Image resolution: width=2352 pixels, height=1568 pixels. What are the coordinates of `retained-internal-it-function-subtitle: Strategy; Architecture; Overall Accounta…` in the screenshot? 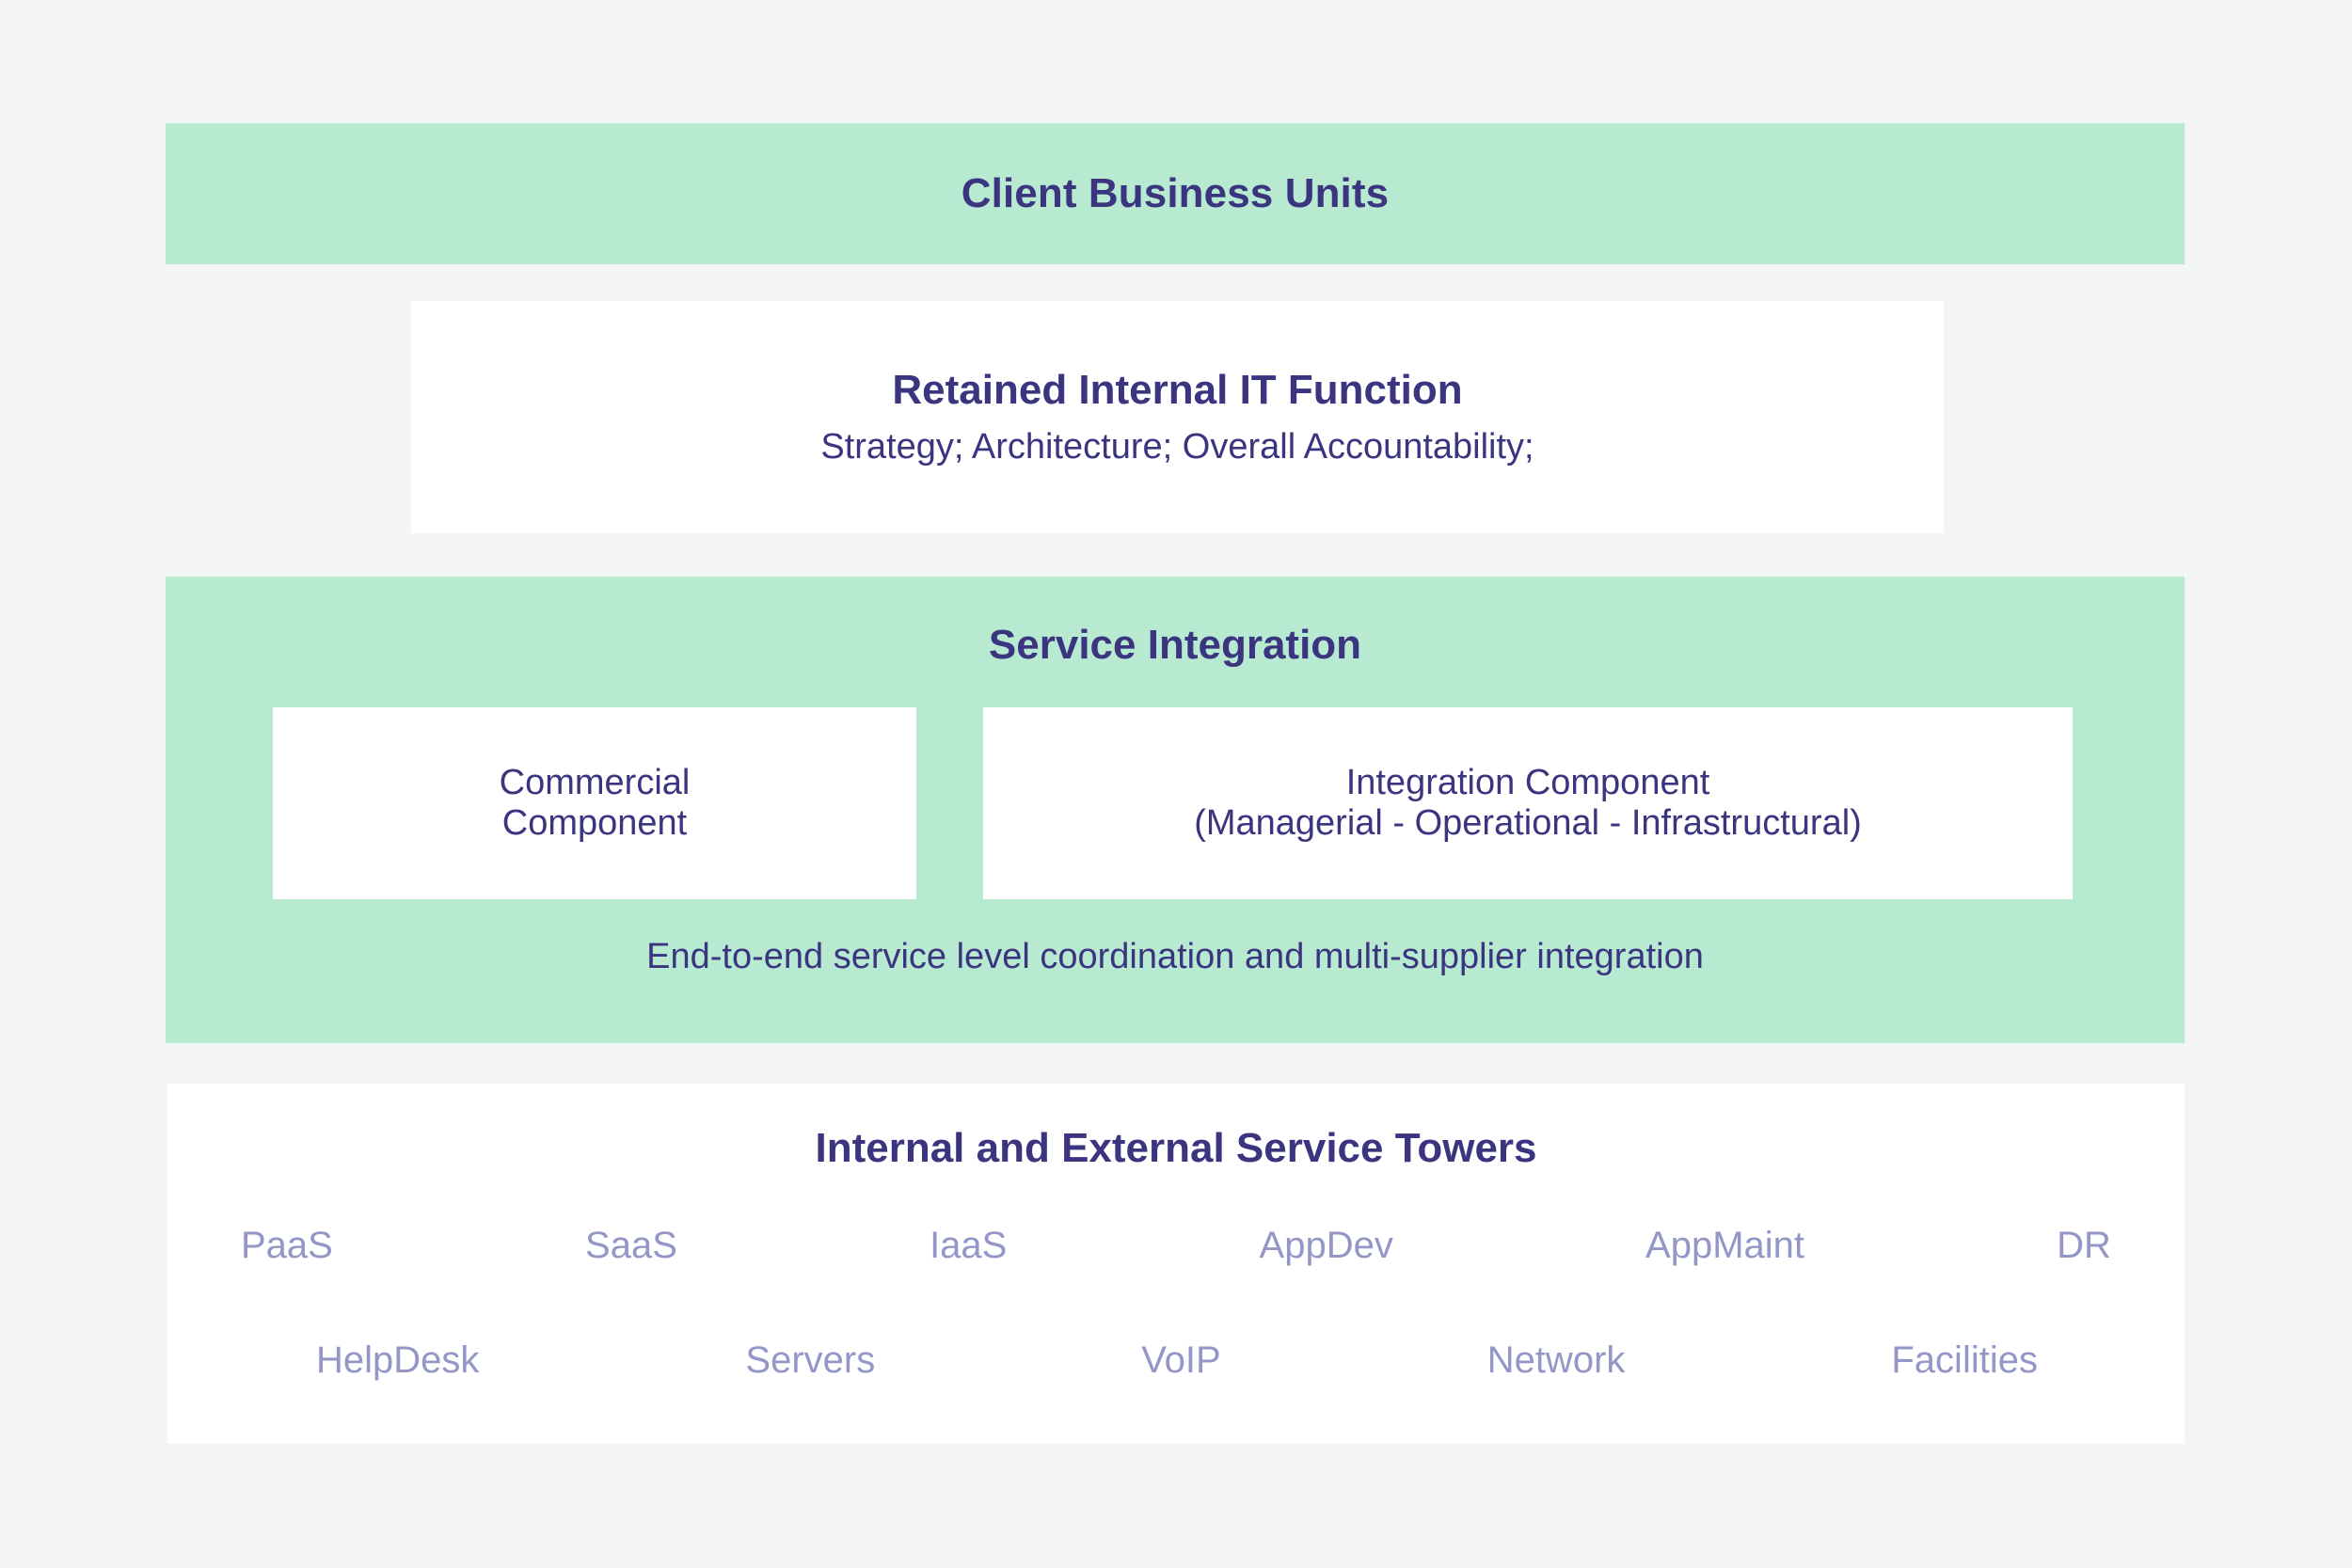 It's located at (1177, 447).